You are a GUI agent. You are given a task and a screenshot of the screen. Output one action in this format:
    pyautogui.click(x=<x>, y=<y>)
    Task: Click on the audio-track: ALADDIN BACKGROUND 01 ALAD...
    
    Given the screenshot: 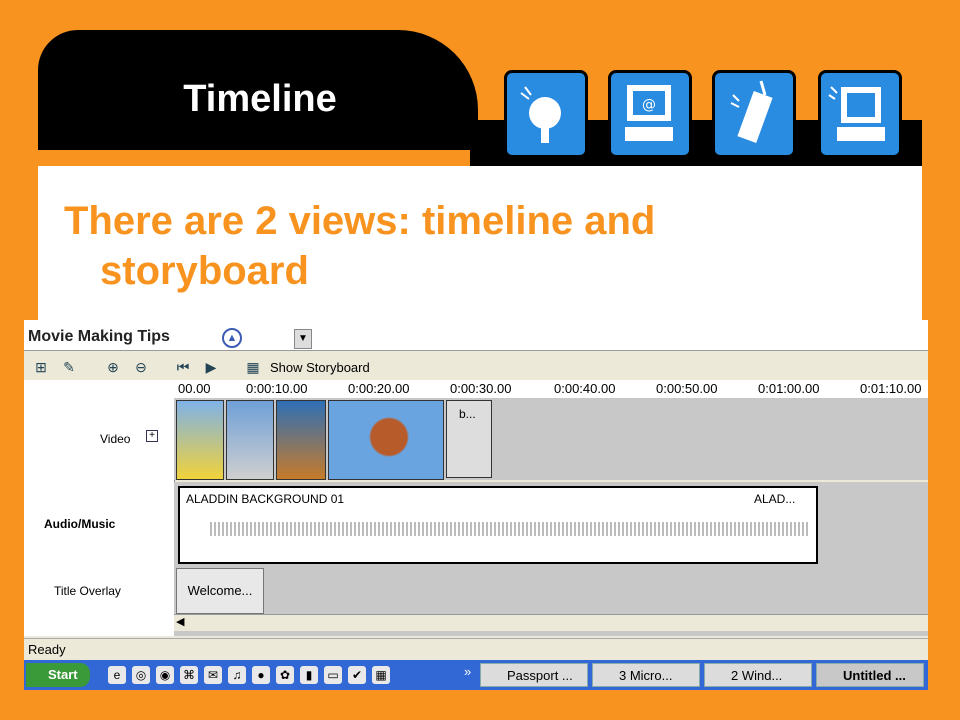 What is the action you would take?
    pyautogui.click(x=551, y=524)
    